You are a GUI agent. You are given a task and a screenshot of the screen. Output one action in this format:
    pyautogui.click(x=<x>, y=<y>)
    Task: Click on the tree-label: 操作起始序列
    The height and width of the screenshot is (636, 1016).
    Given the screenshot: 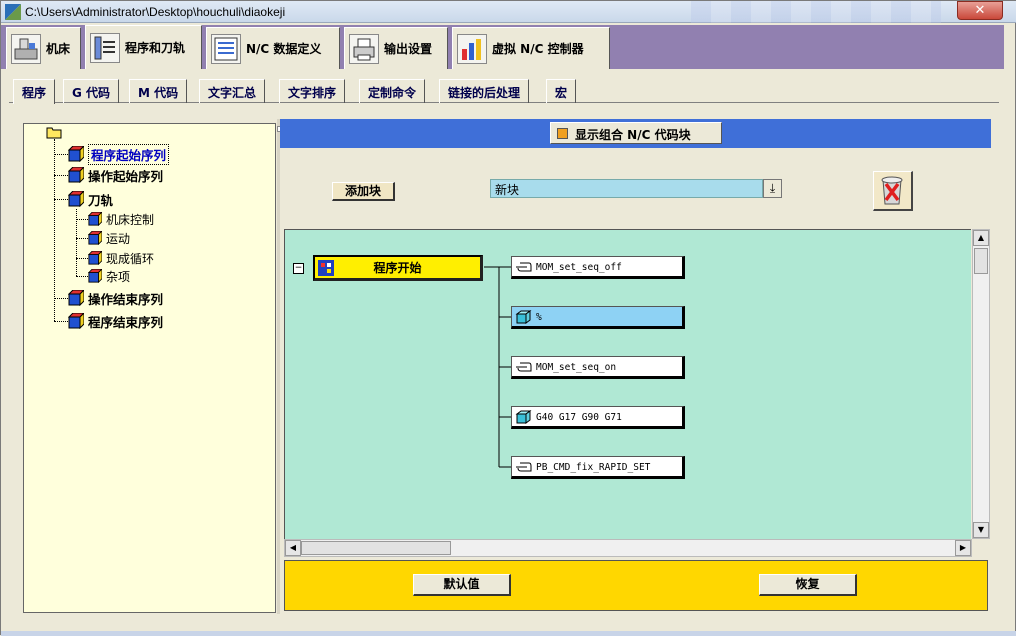 What is the action you would take?
    pyautogui.click(x=126, y=176)
    